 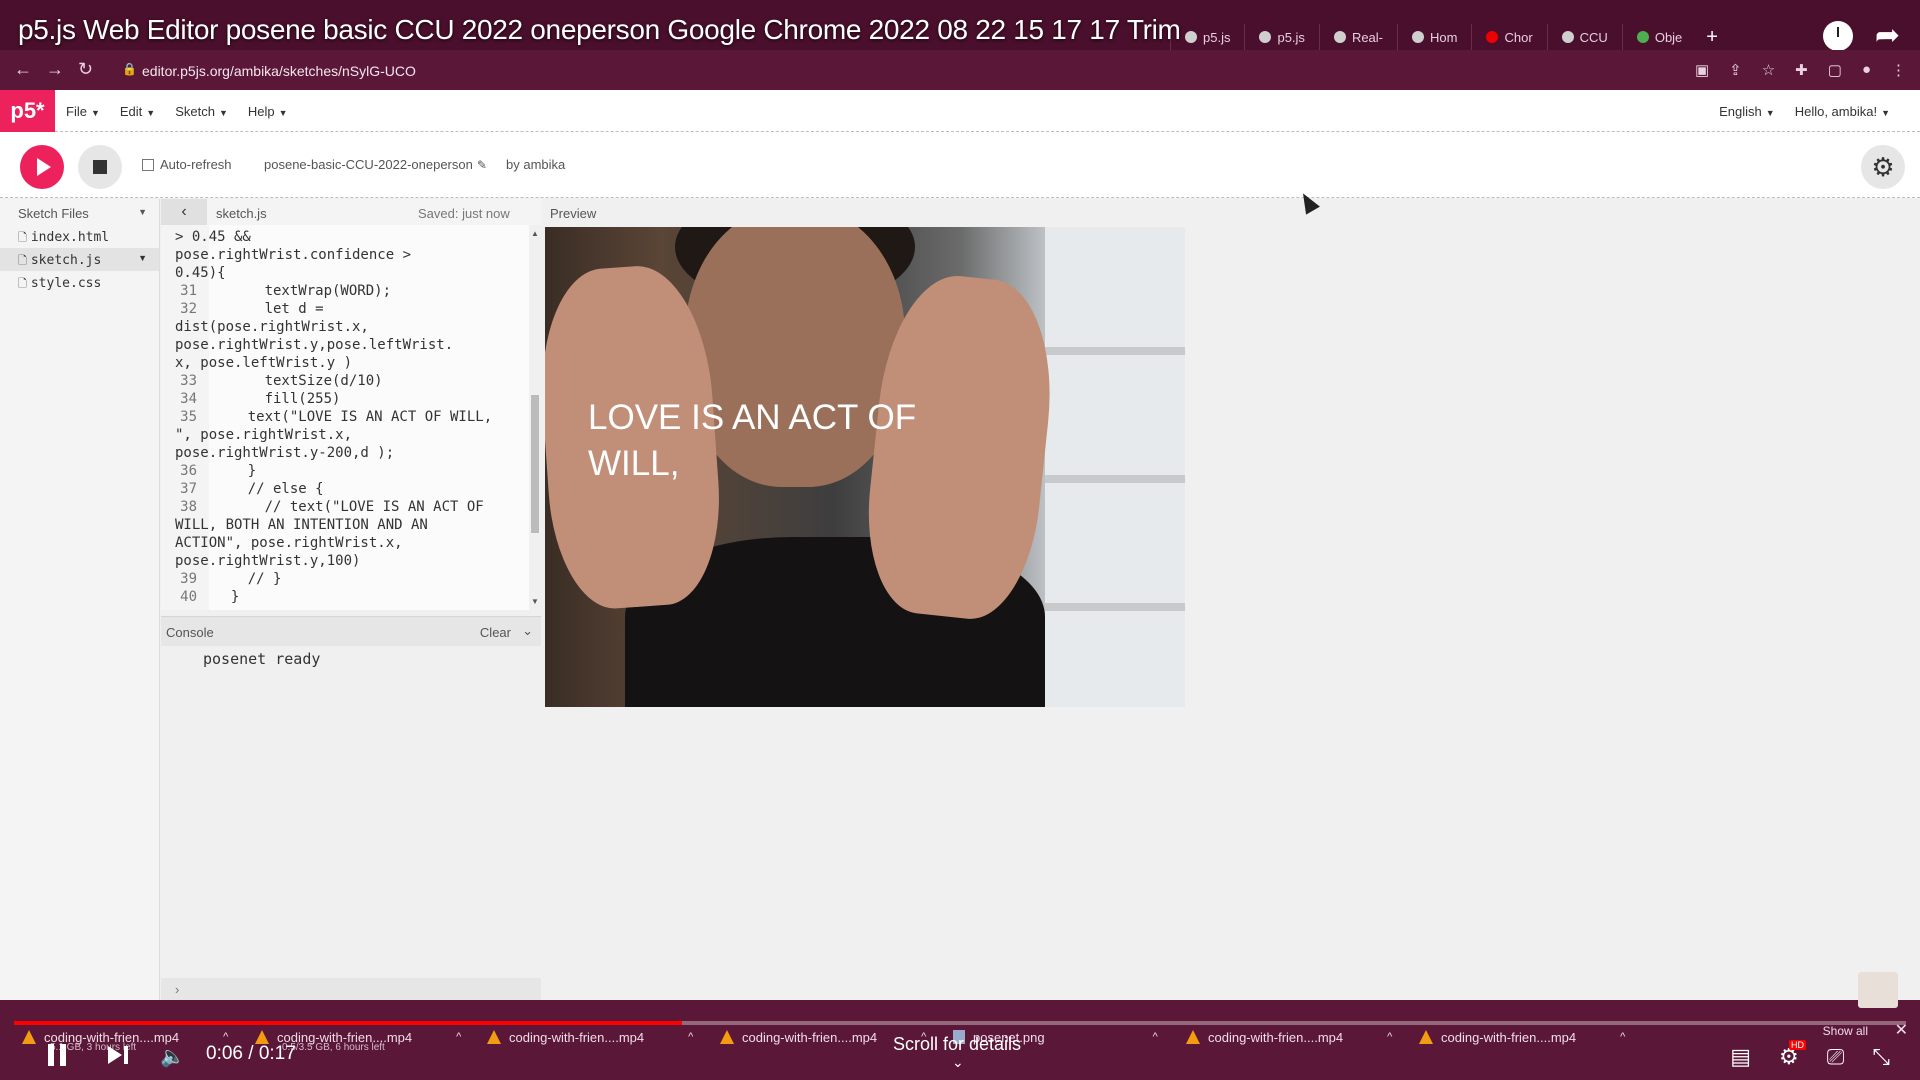 What do you see at coordinates (346, 274) in the screenshot?
I see `code-line: 0.45){` at bounding box center [346, 274].